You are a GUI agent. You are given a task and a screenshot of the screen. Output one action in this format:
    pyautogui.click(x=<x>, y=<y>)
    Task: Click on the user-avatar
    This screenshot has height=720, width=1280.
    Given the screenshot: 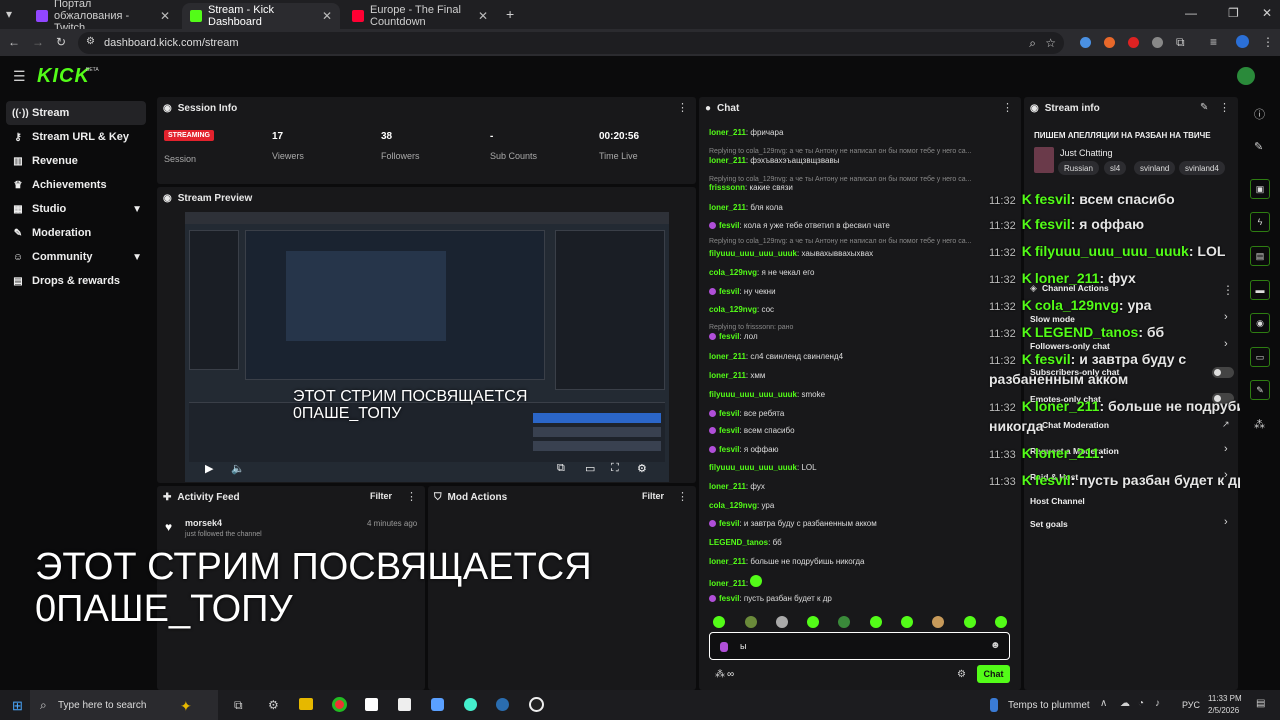 What is the action you would take?
    pyautogui.click(x=1246, y=76)
    